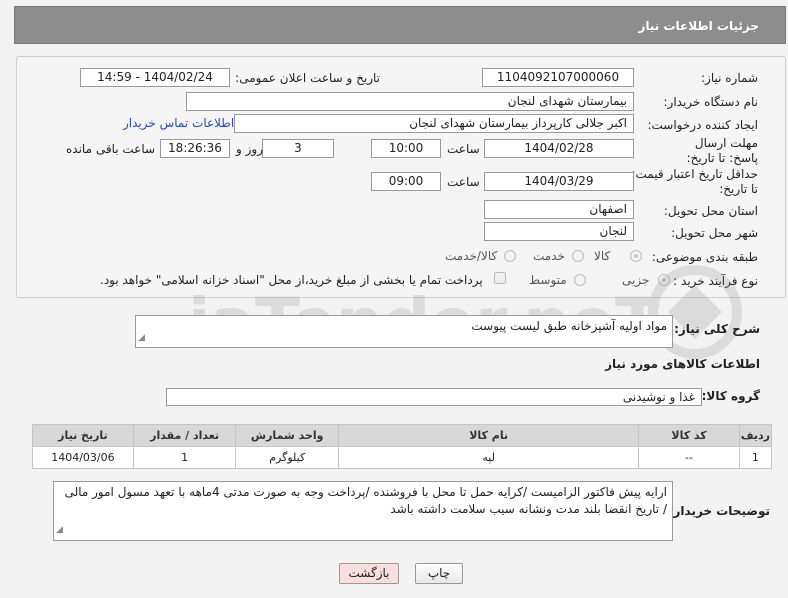  Describe the element at coordinates (559, 181) in the screenshot. I see `min-price-date-field: 1404/03/29` at that location.